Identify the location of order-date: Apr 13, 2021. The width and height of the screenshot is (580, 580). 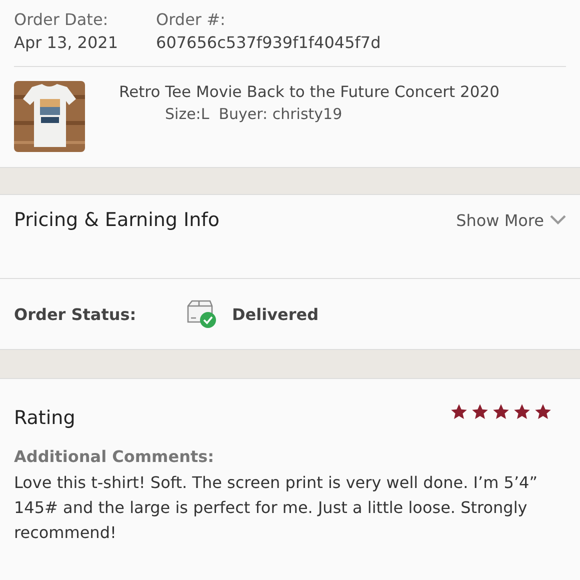
(66, 42).